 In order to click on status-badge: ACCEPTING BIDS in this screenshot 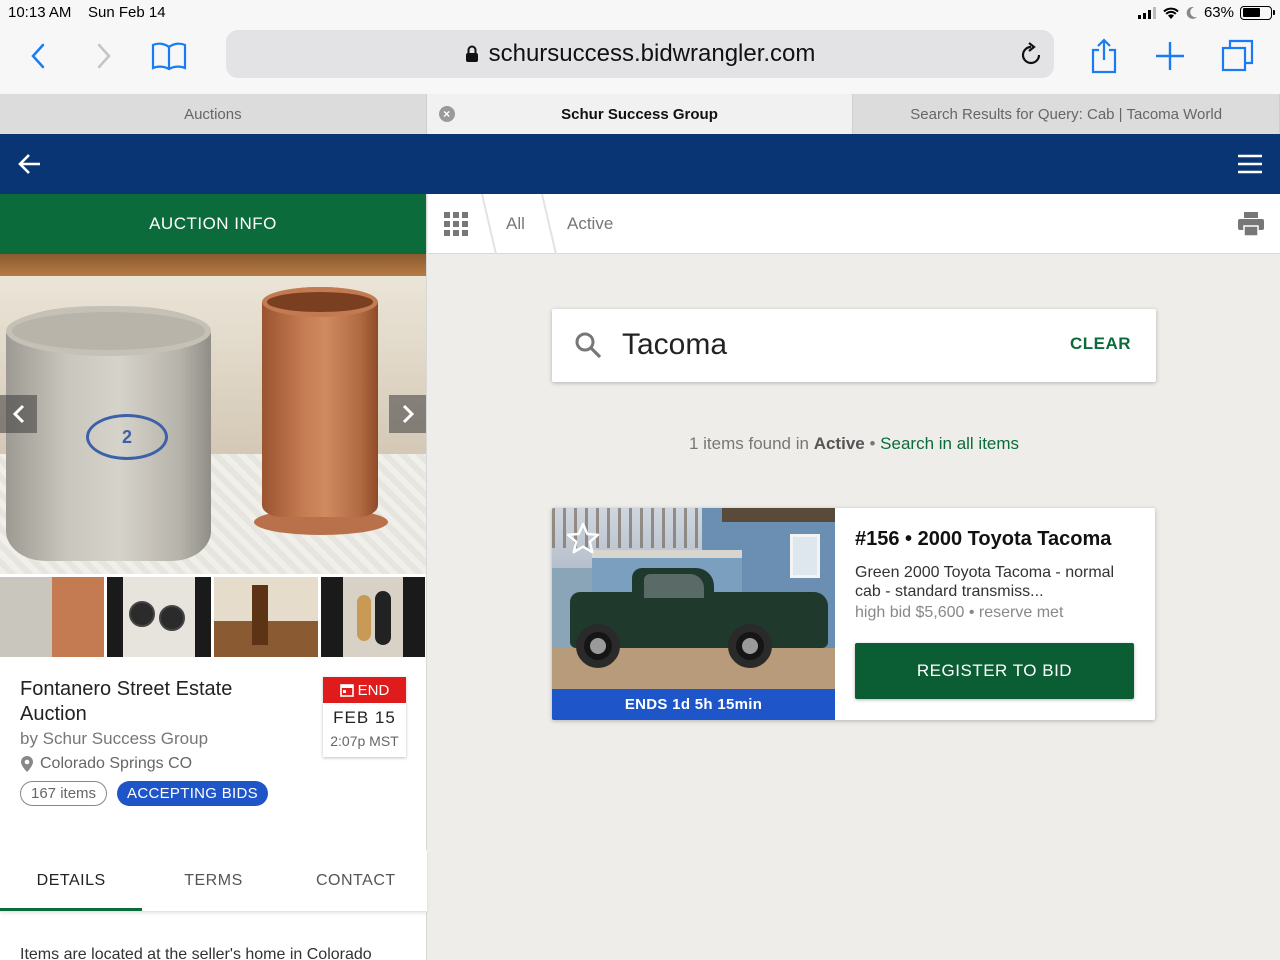, I will do `click(192, 793)`.